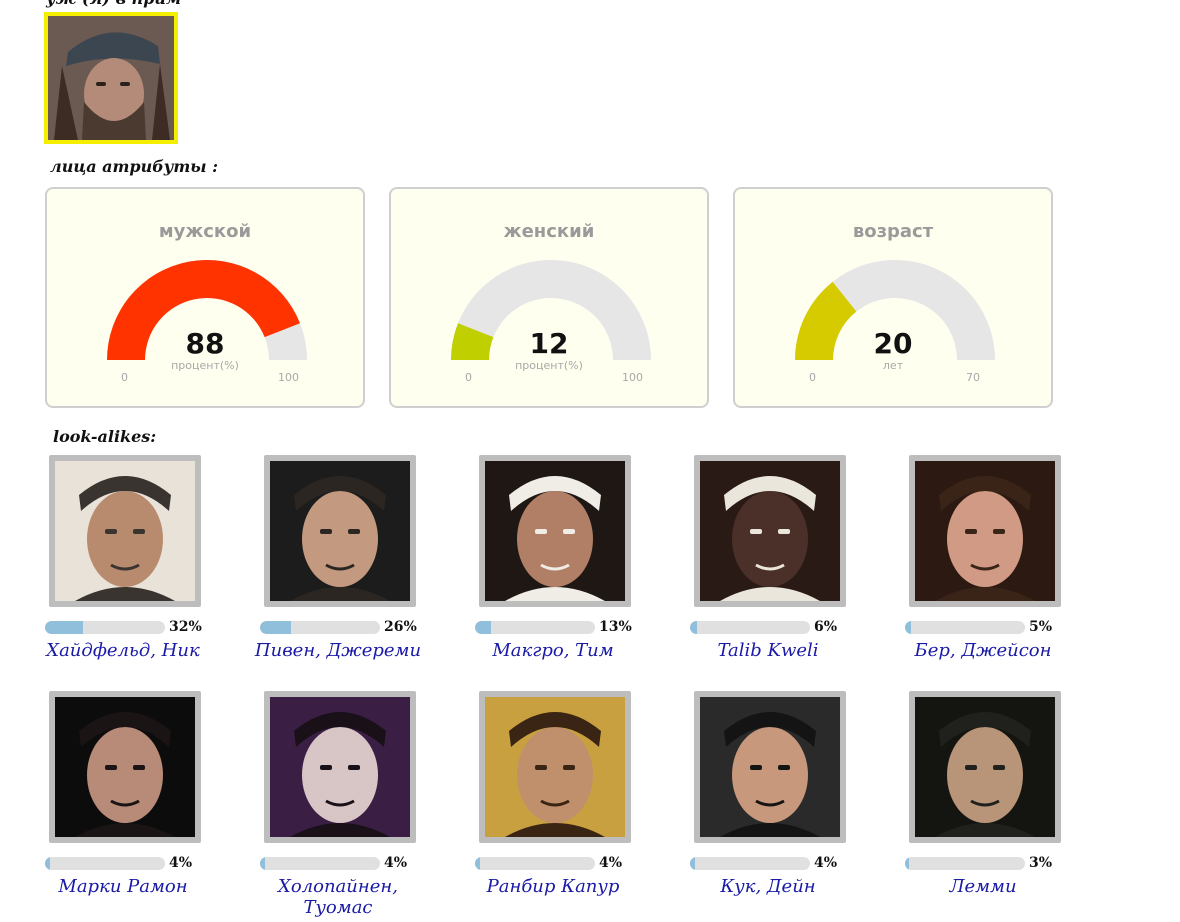  What do you see at coordinates (768, 650) in the screenshot?
I see `look-alike-name-link: Talib Kweli` at bounding box center [768, 650].